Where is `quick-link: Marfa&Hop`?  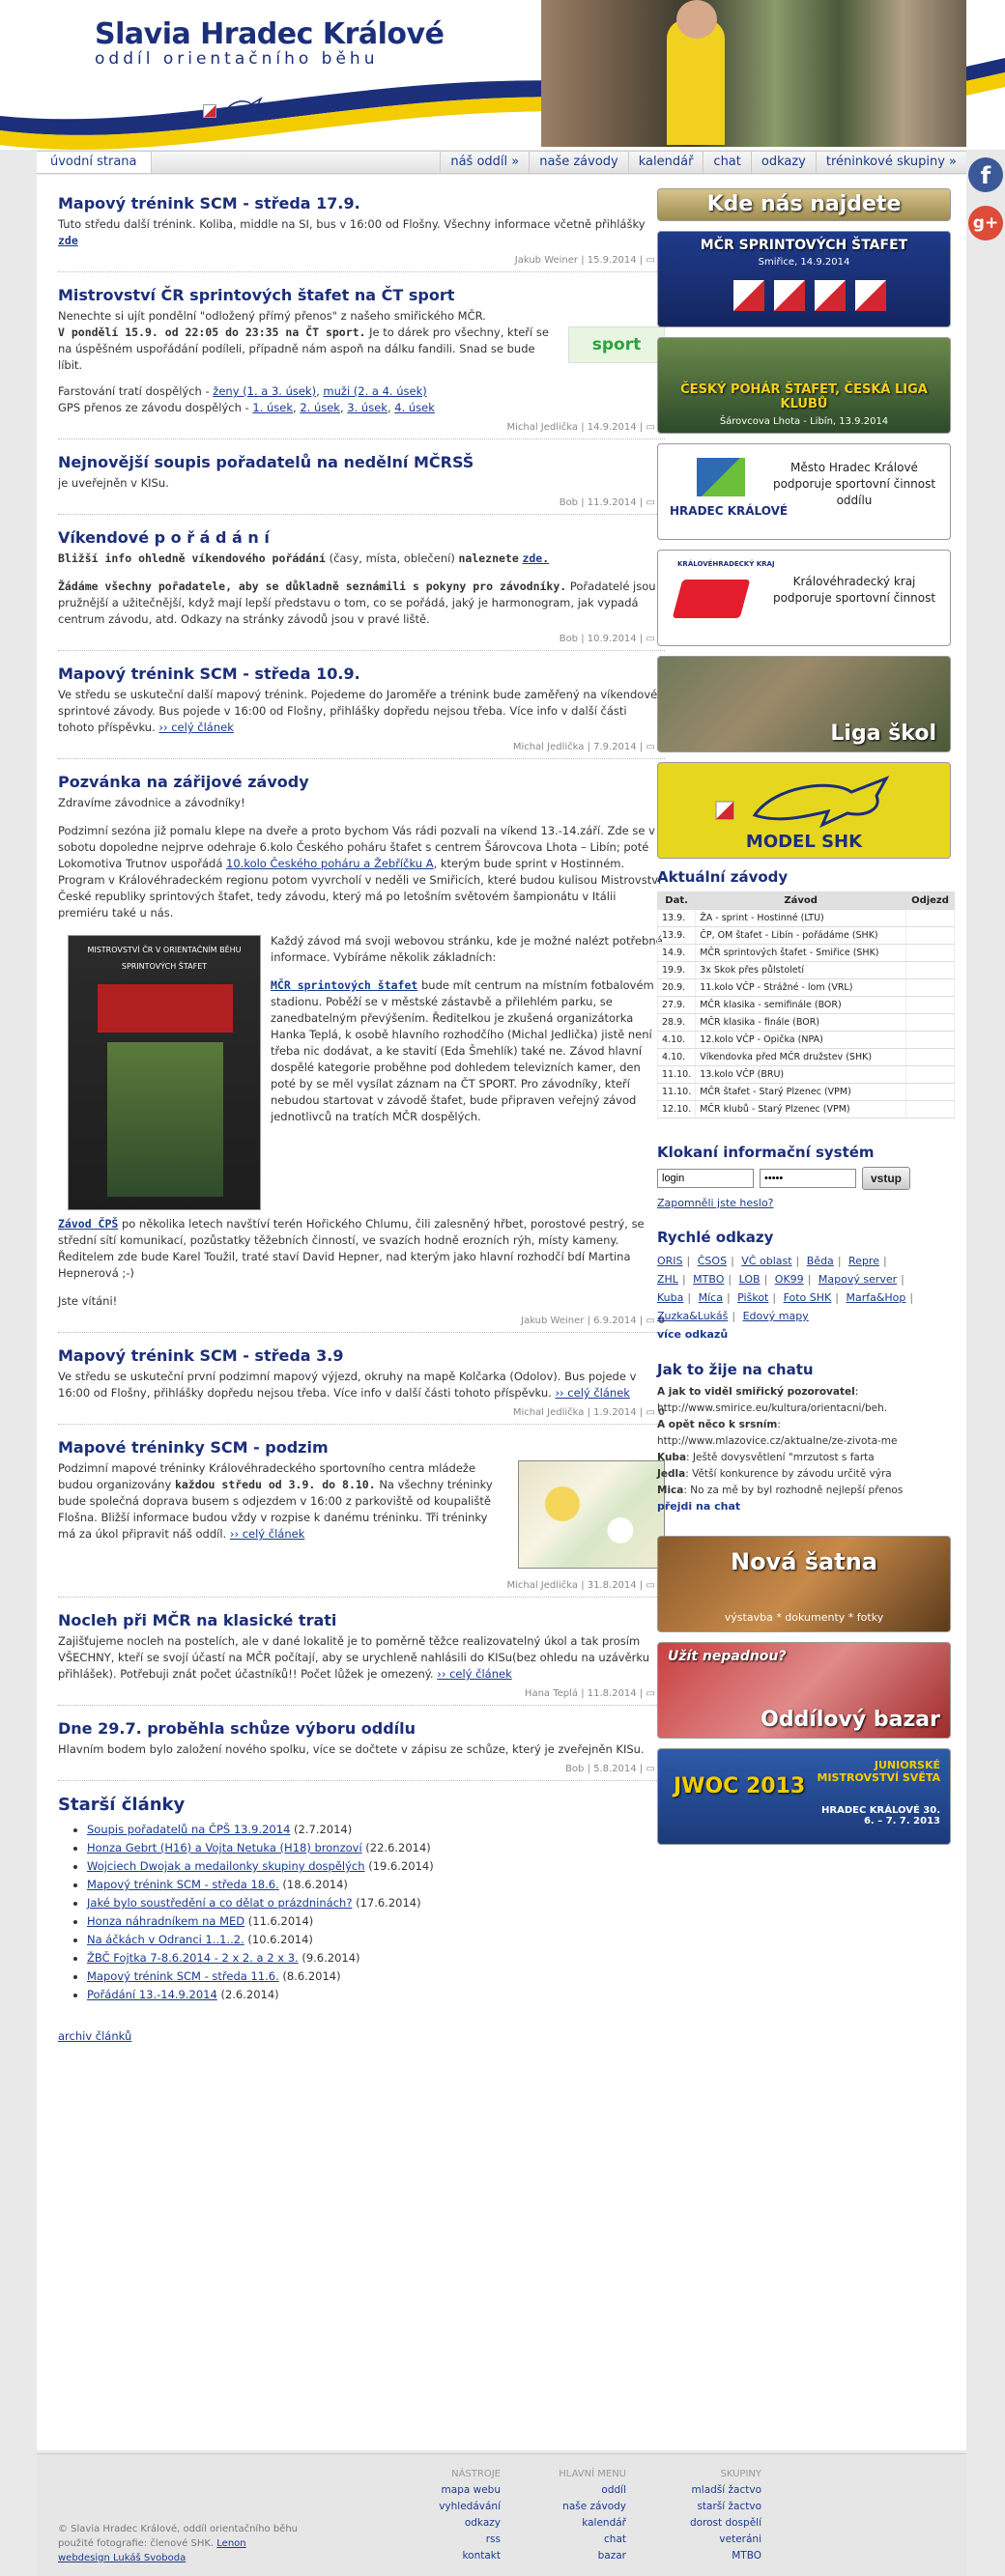 quick-link: Marfa&Hop is located at coordinates (875, 1297).